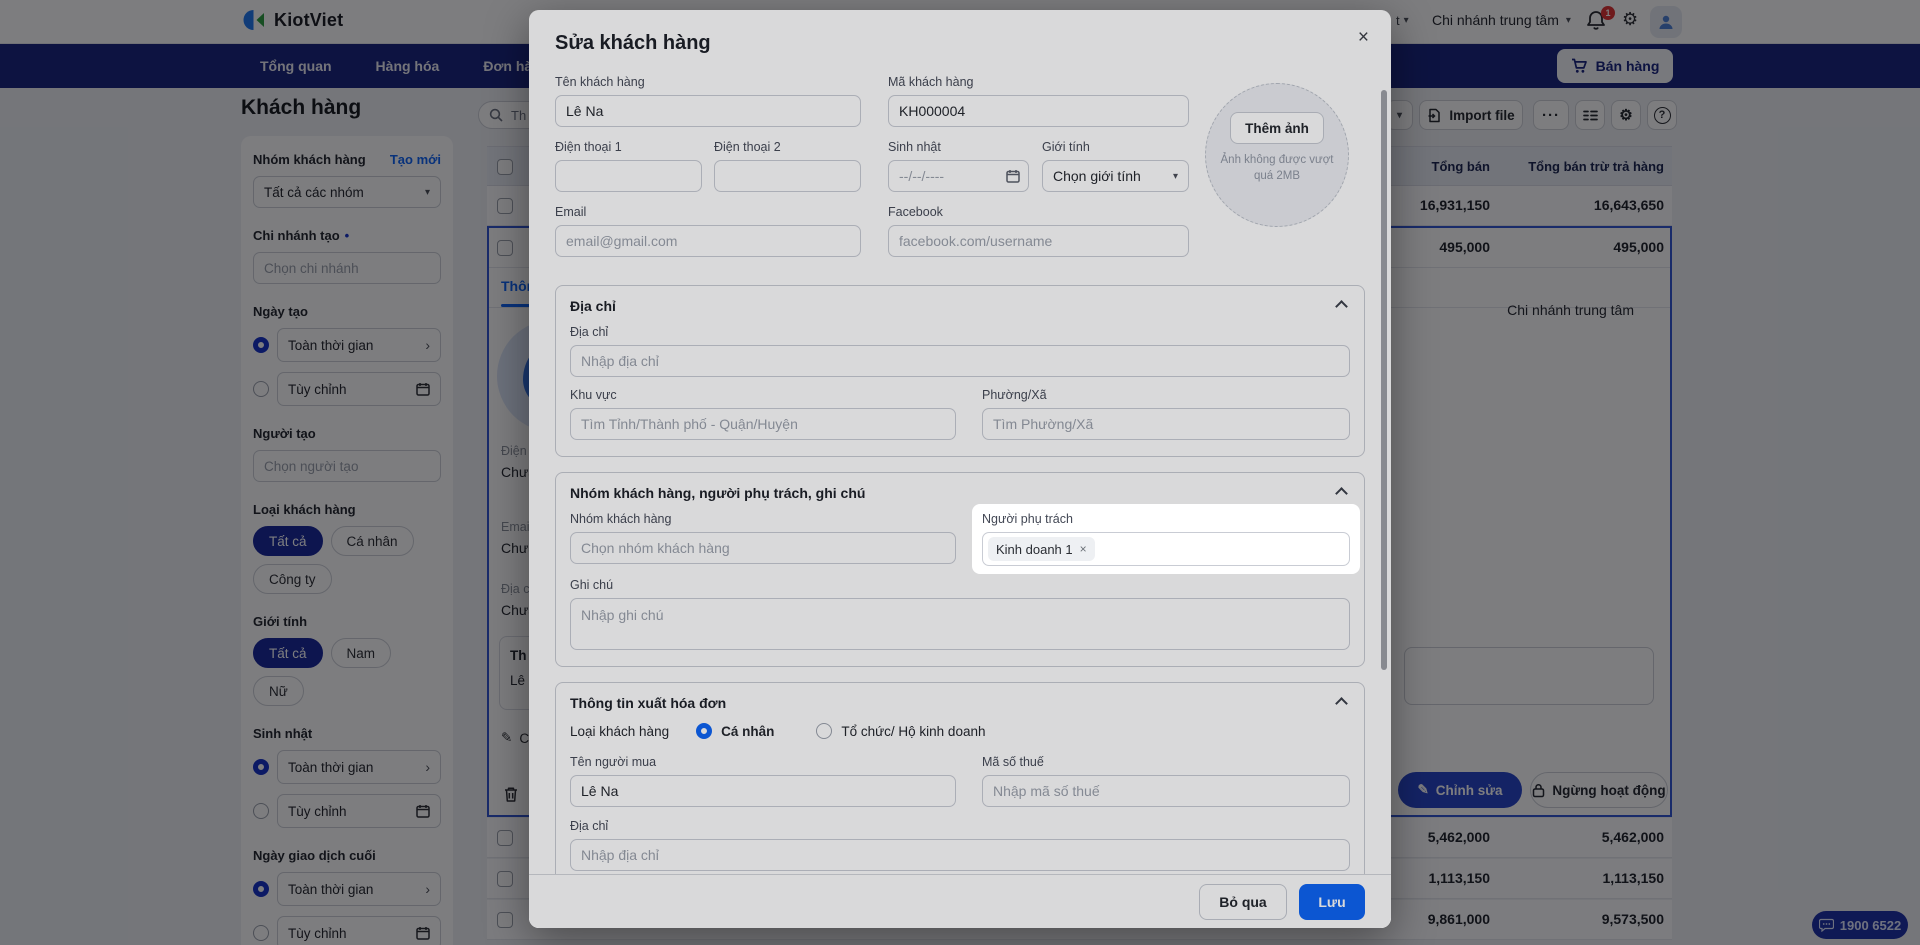  What do you see at coordinates (589, 826) in the screenshot?
I see `invoice-address-label: Địa chỉ` at bounding box center [589, 826].